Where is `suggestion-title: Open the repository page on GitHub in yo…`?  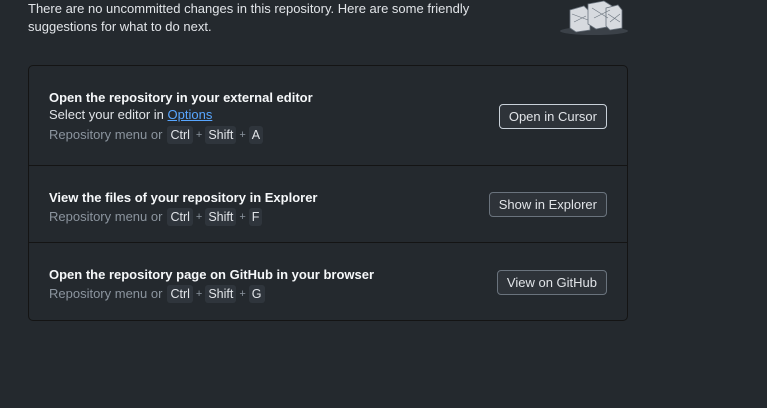
suggestion-title: Open the repository page on GitHub in yo… is located at coordinates (212, 274).